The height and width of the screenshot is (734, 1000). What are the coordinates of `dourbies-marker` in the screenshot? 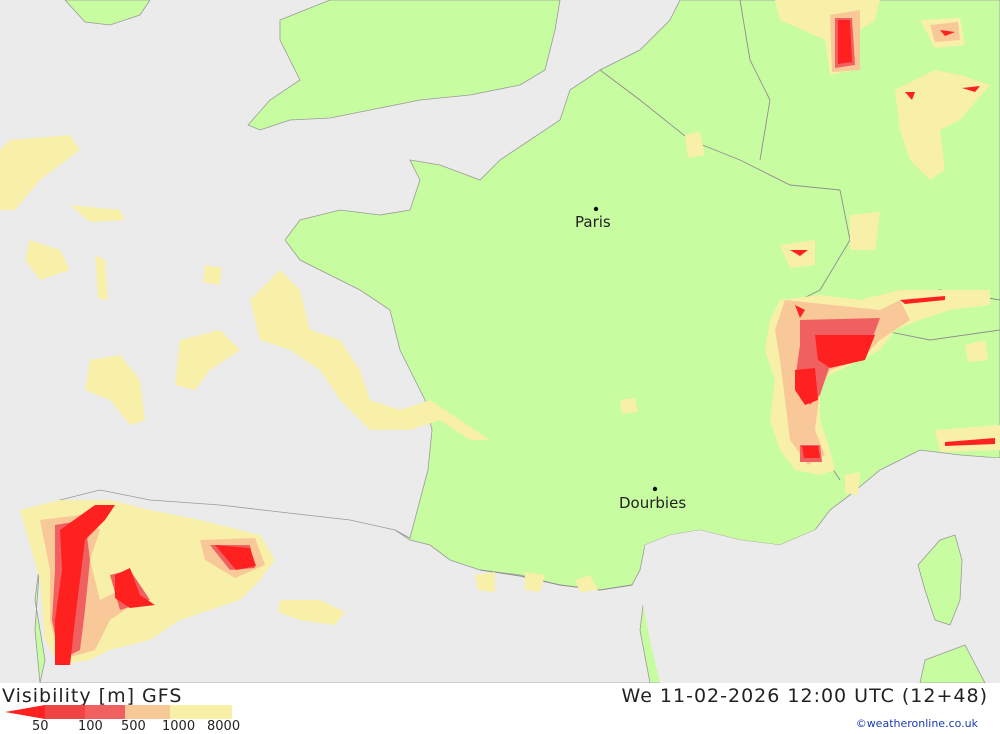 It's located at (655, 489).